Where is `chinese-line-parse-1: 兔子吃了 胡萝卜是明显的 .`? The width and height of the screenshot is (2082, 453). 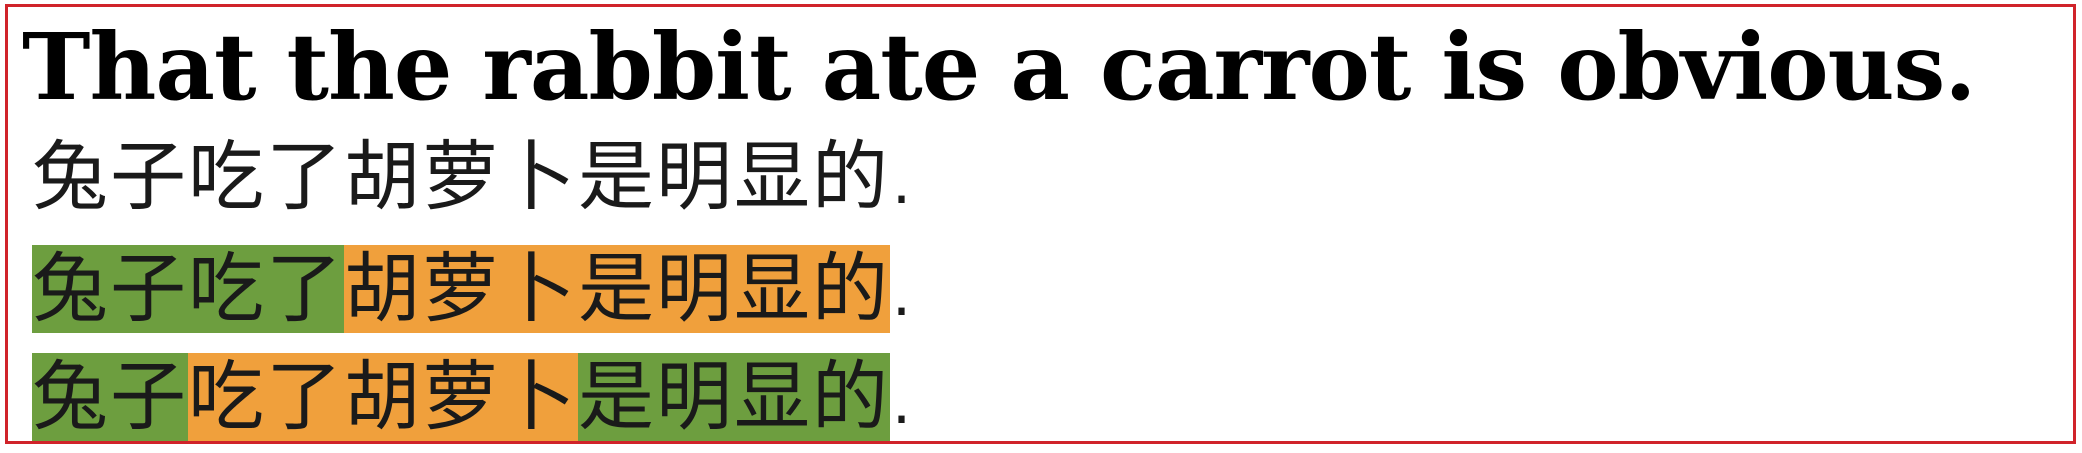 chinese-line-parse-1: 兔子吃了 胡萝卜是明显的 . is located at coordinates (471, 289).